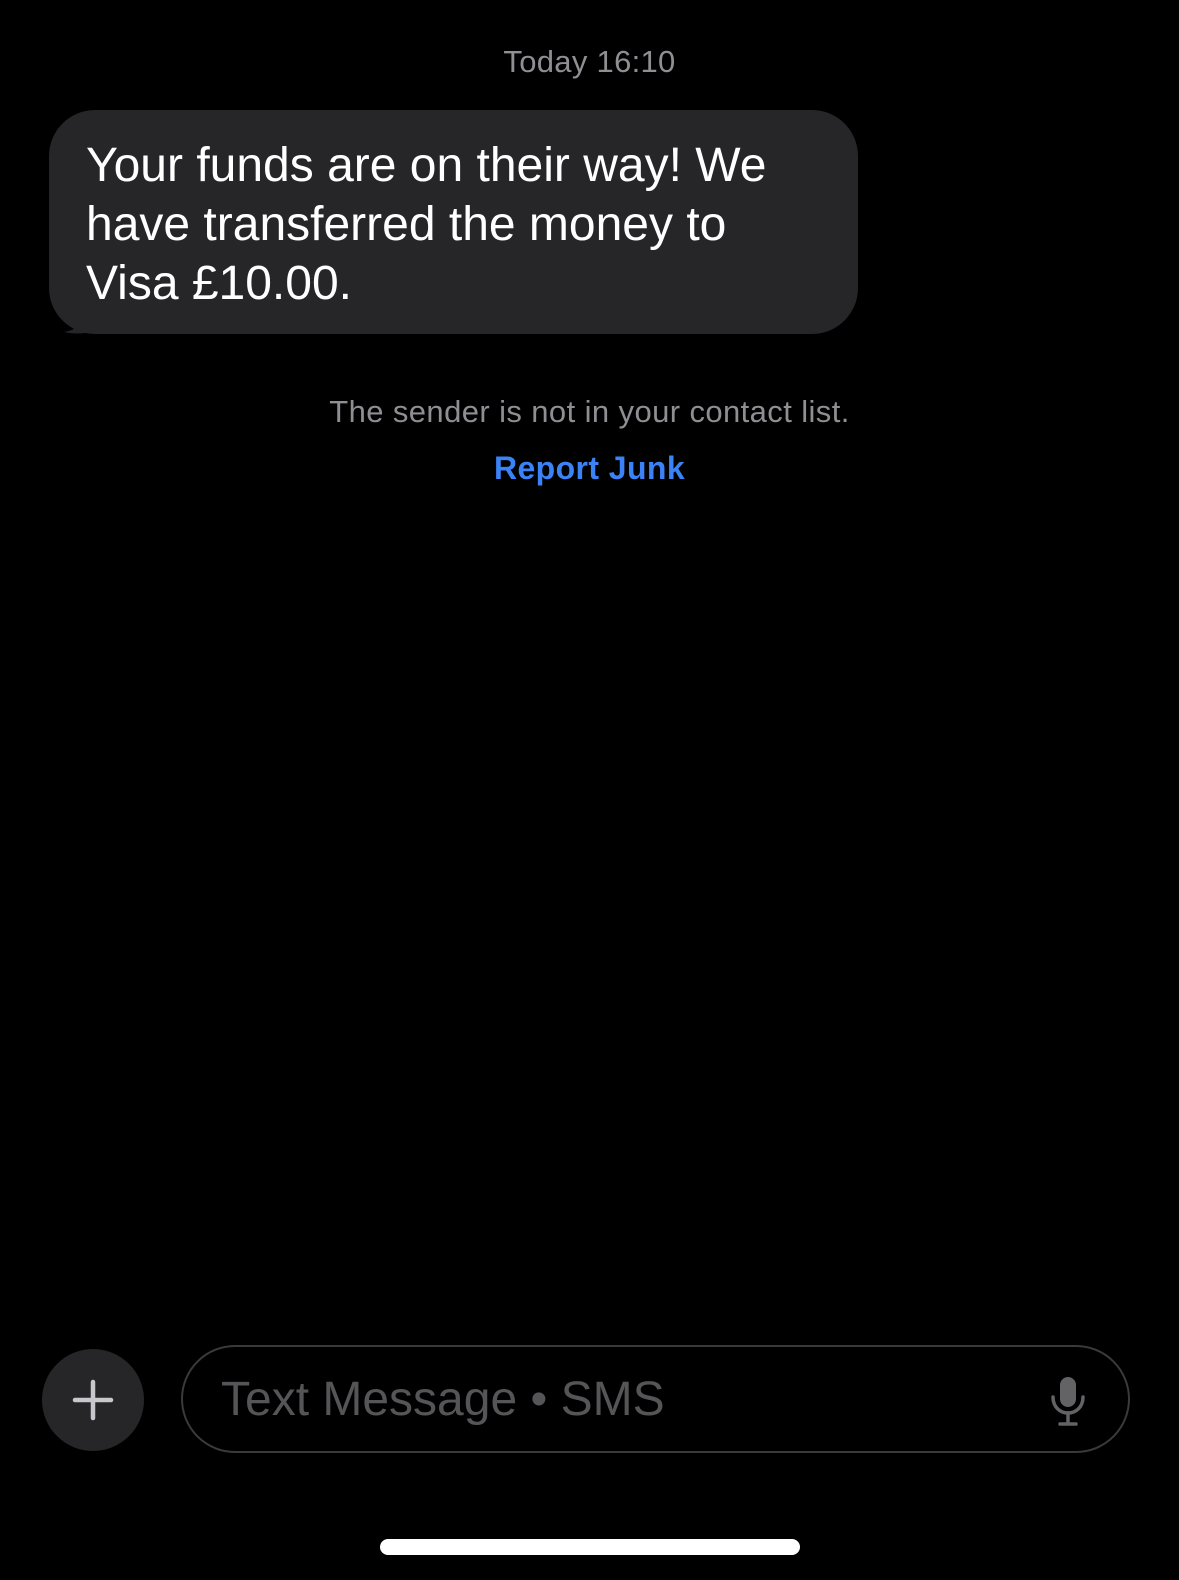  Describe the element at coordinates (589, 468) in the screenshot. I see `report-junk-link: Report Junk` at that location.